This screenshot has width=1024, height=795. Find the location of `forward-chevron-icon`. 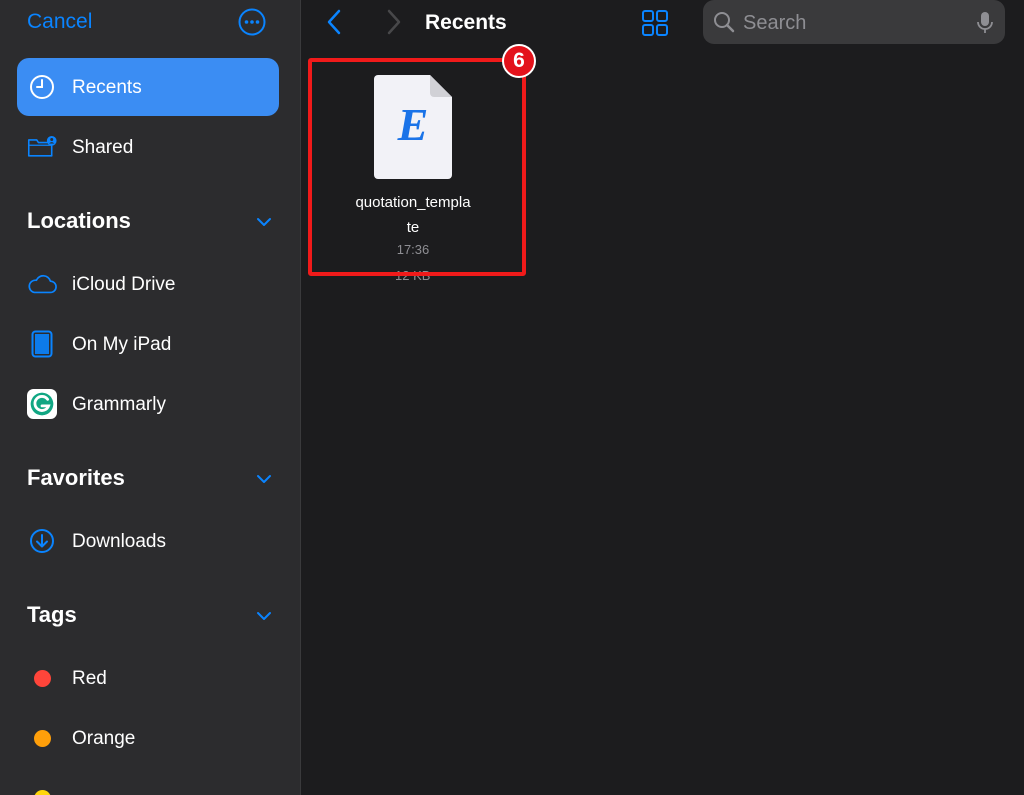

forward-chevron-icon is located at coordinates (394, 24).